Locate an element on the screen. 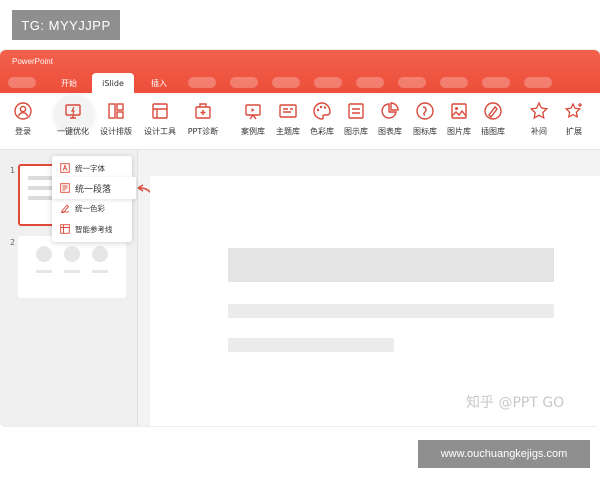 This screenshot has width=600, height=480. tool-label: 色彩库 is located at coordinates (322, 131).